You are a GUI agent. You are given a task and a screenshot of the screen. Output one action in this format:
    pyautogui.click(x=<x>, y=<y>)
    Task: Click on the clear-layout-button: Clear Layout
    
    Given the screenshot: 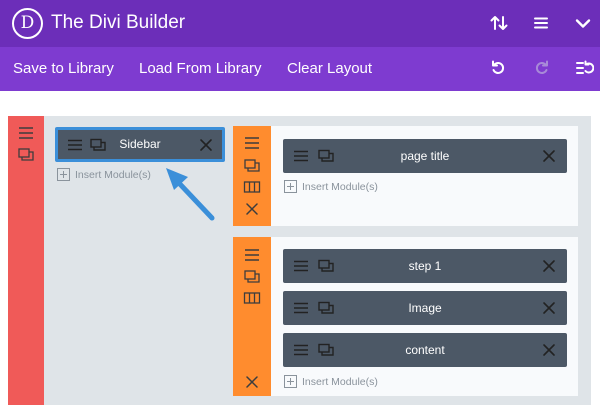 What is the action you would take?
    pyautogui.click(x=329, y=69)
    